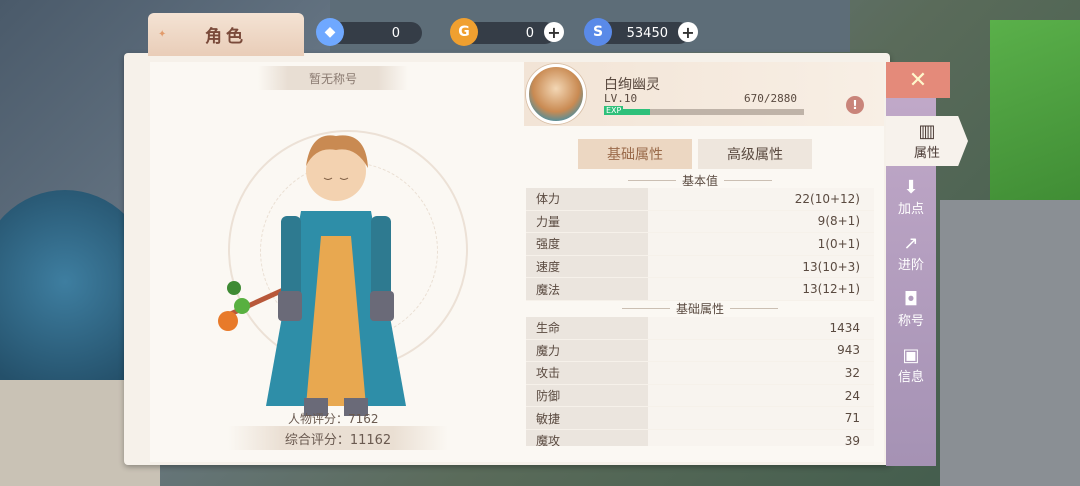 This screenshot has width=1080, height=486. I want to click on stat-label: 体力, so click(587, 199).